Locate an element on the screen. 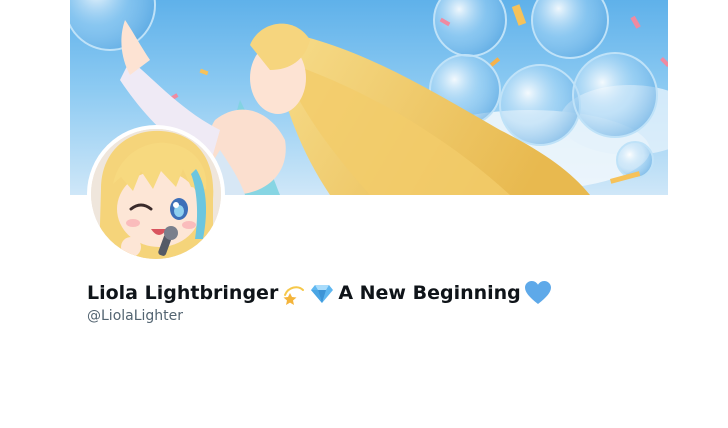 The image size is (728, 428). display-name-text: Liola Lightbringer is located at coordinates (183, 293).